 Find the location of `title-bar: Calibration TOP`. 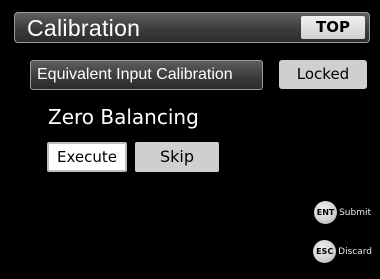

title-bar: Calibration TOP is located at coordinates (192, 27).